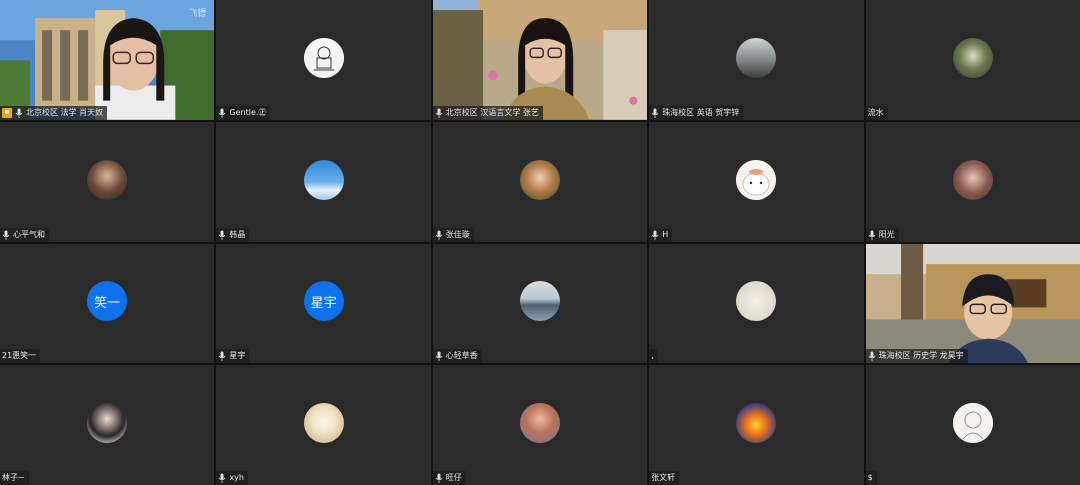 This screenshot has width=1080, height=485. I want to click on participant-tile: 心平气和, so click(107, 181).